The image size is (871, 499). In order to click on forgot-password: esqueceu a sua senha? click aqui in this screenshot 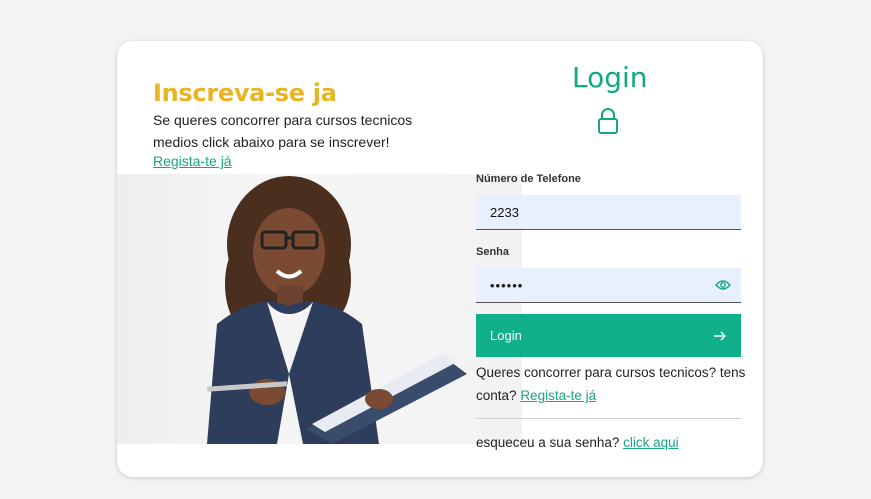, I will do `click(577, 442)`.